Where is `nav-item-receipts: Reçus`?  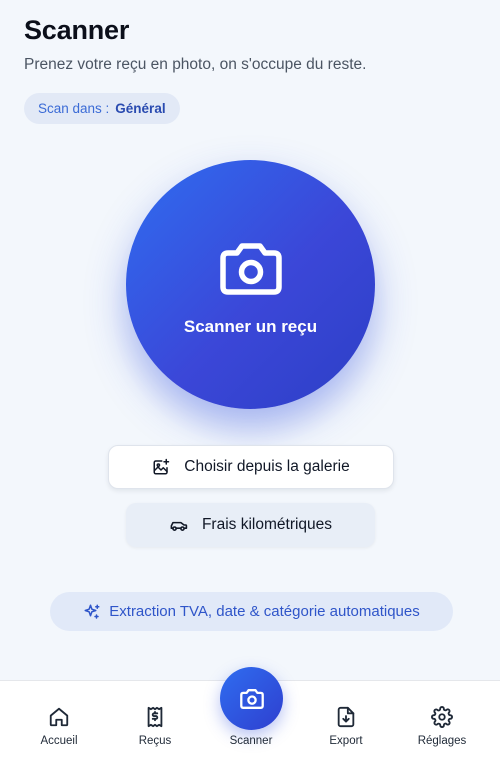 nav-item-receipts: Reçus is located at coordinates (155, 726).